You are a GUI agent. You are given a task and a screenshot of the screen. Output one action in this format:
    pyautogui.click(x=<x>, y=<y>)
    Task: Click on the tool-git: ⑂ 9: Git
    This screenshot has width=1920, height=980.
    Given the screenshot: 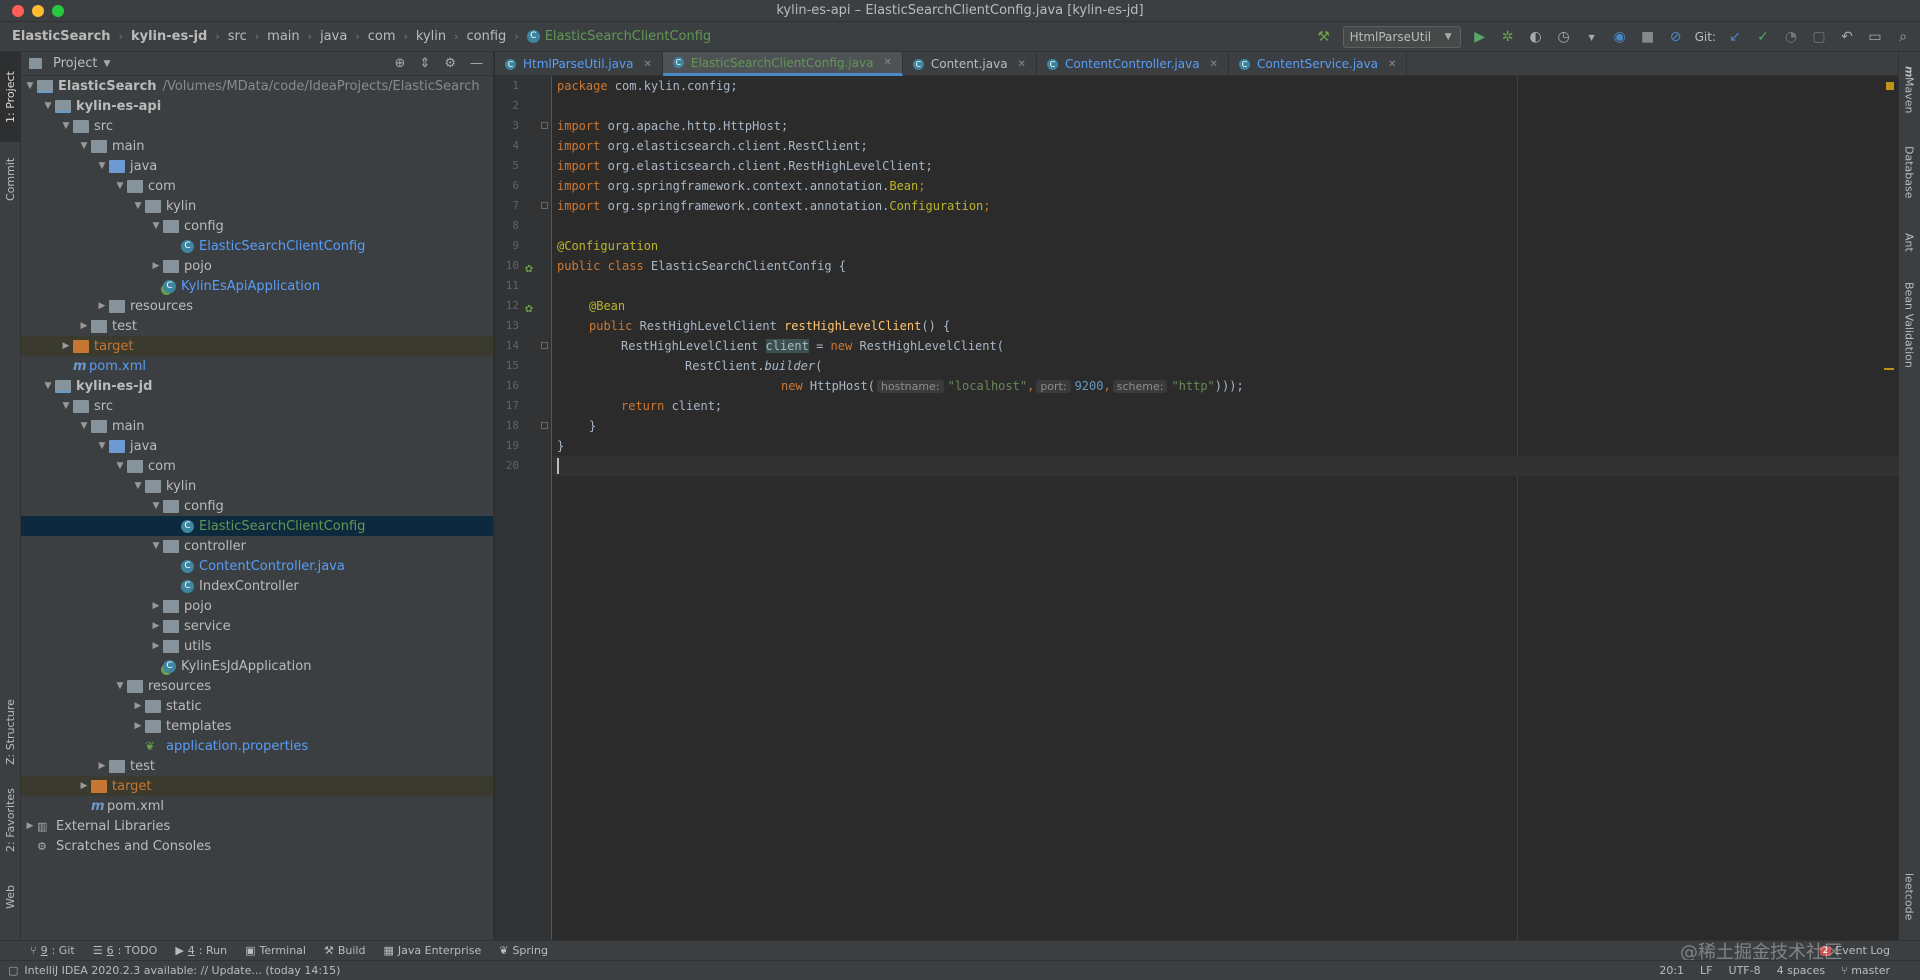 What is the action you would take?
    pyautogui.click(x=52, y=950)
    